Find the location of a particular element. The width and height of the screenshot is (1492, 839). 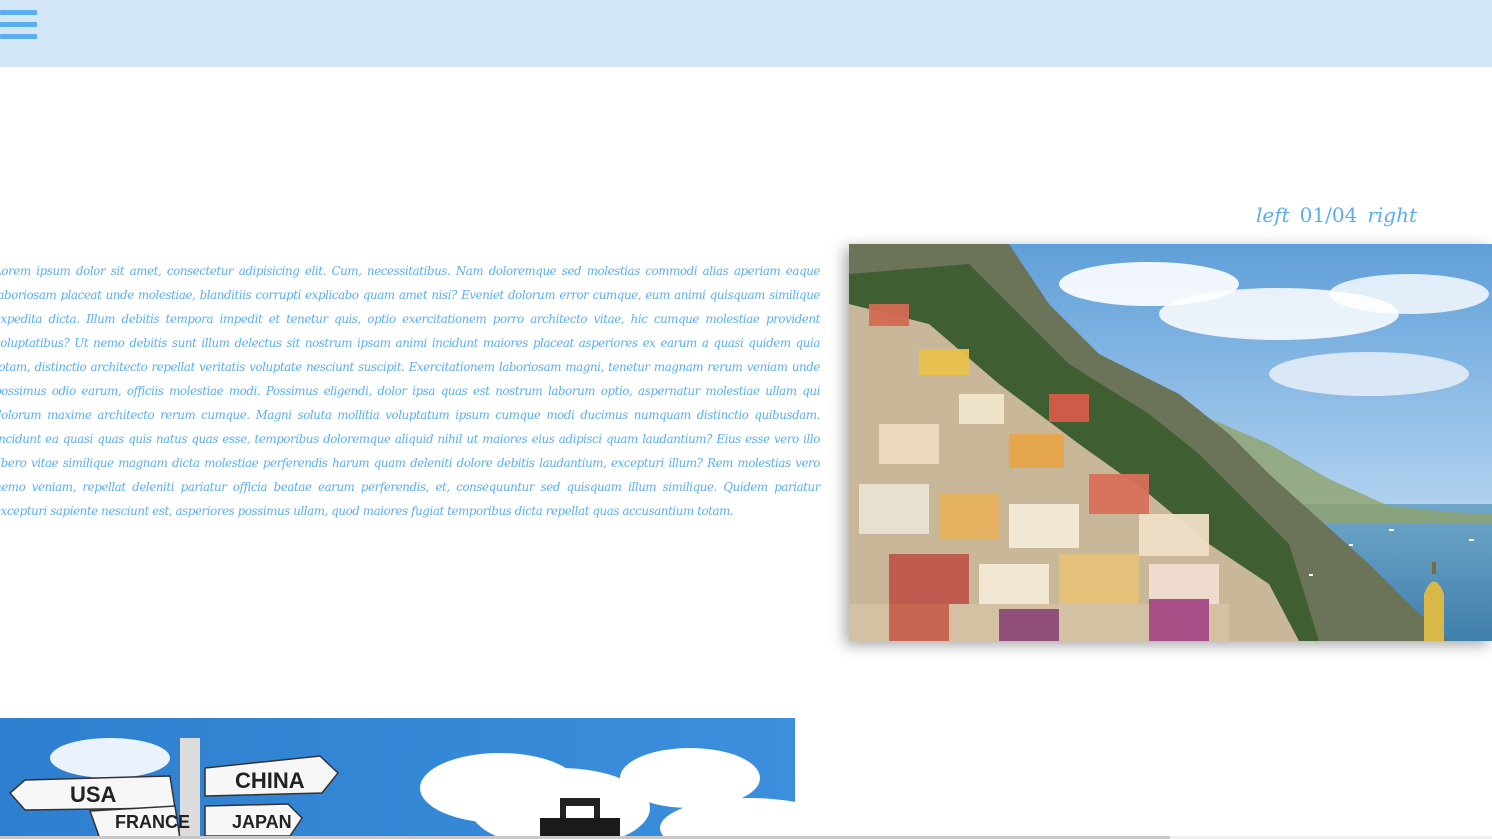

slider-controls: left 01/04 right is located at coordinates (1341, 215).